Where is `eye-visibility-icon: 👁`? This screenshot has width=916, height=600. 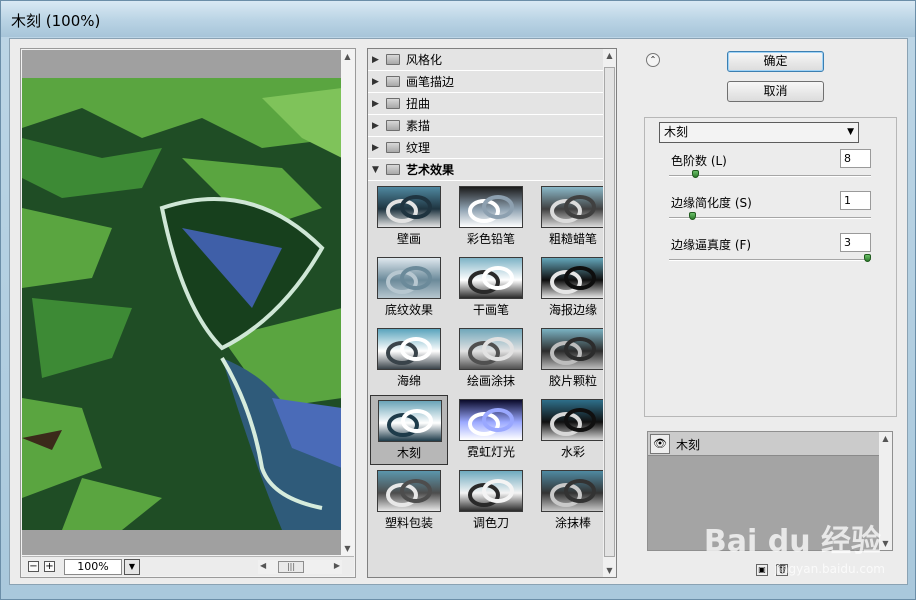
eye-visibility-icon: 👁 is located at coordinates (660, 444).